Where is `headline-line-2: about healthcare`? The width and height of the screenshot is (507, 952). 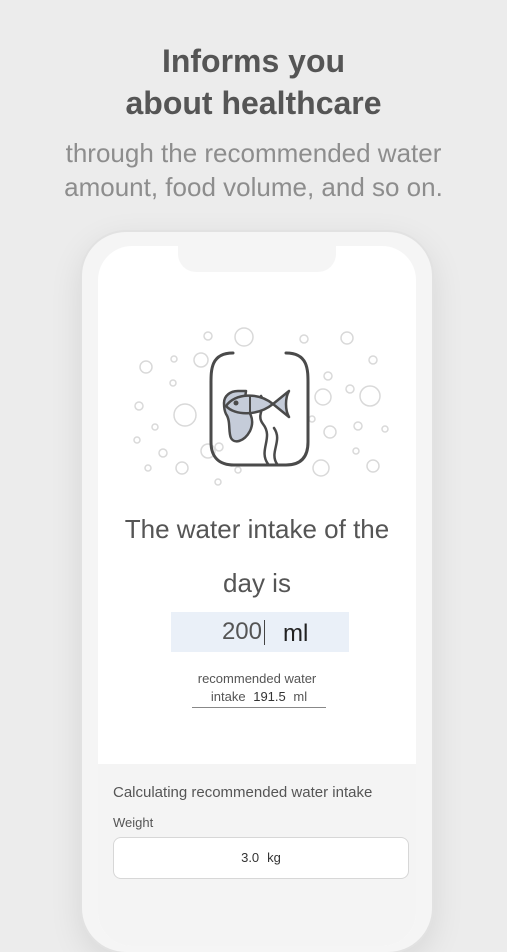 headline-line-2: about healthcare is located at coordinates (253, 103).